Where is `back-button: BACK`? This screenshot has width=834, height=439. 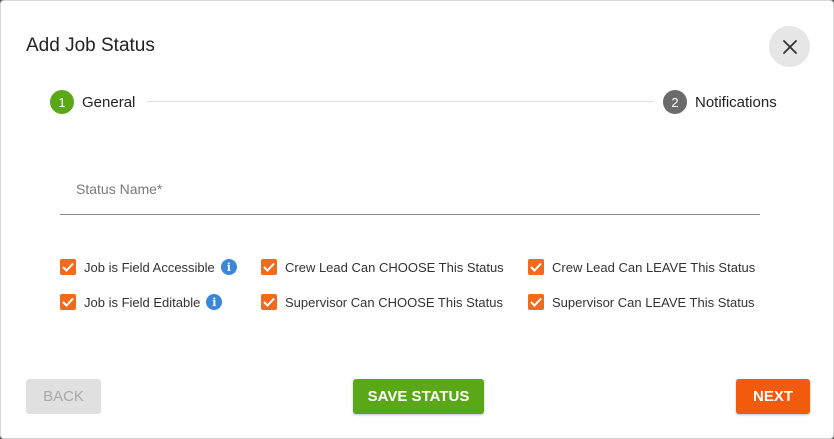 back-button: BACK is located at coordinates (63, 396).